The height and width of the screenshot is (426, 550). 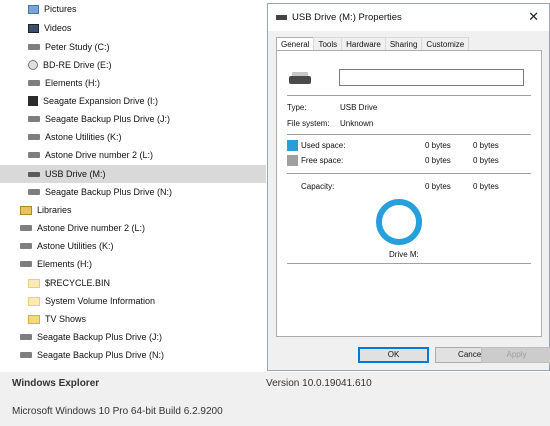 What do you see at coordinates (486, 145) in the screenshot?
I see `used-space-size: 0 bytes` at bounding box center [486, 145].